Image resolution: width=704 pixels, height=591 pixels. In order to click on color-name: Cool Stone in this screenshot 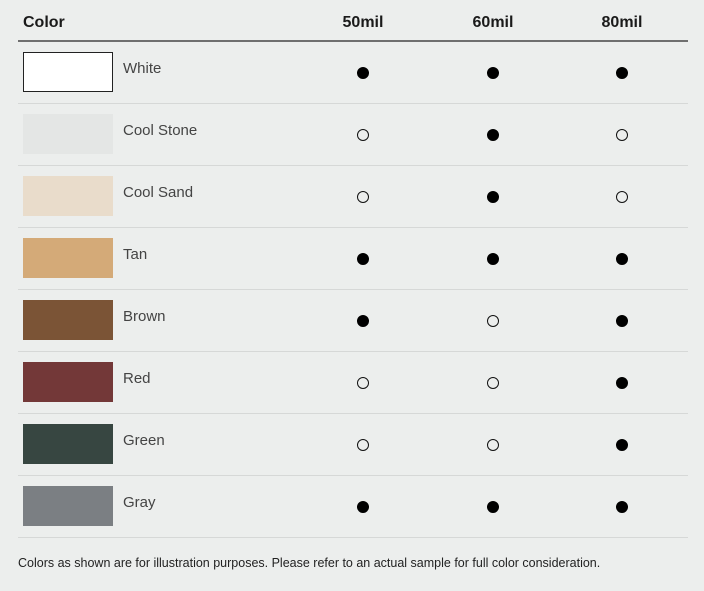, I will do `click(160, 130)`.